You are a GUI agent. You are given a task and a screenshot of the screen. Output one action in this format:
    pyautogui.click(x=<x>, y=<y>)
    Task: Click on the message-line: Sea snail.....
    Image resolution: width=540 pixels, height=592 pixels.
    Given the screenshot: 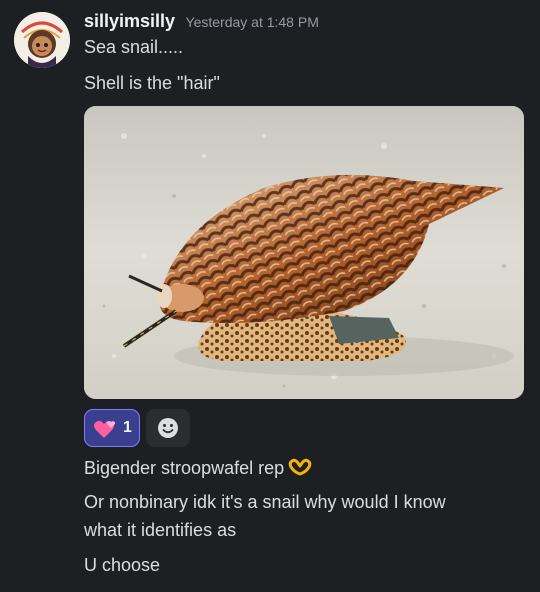 What is the action you would take?
    pyautogui.click(x=134, y=47)
    